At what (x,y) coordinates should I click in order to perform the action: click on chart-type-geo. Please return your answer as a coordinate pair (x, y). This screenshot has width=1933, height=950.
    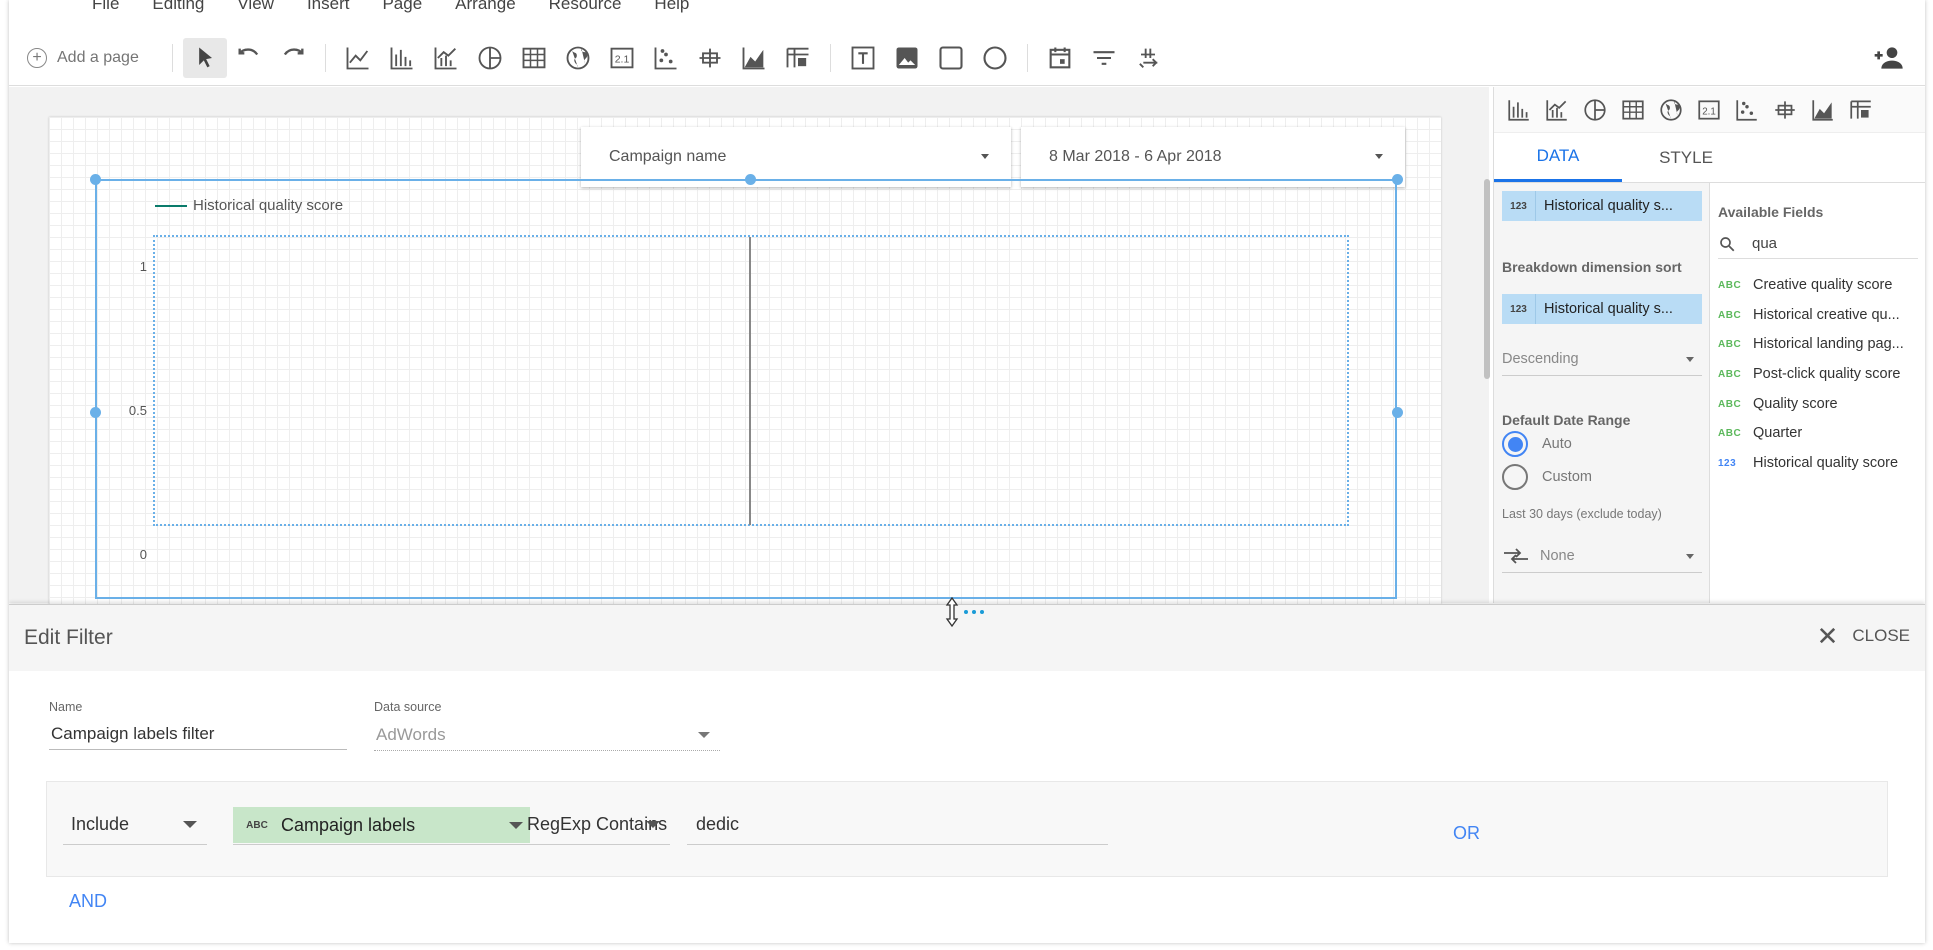
    Looking at the image, I should click on (1671, 110).